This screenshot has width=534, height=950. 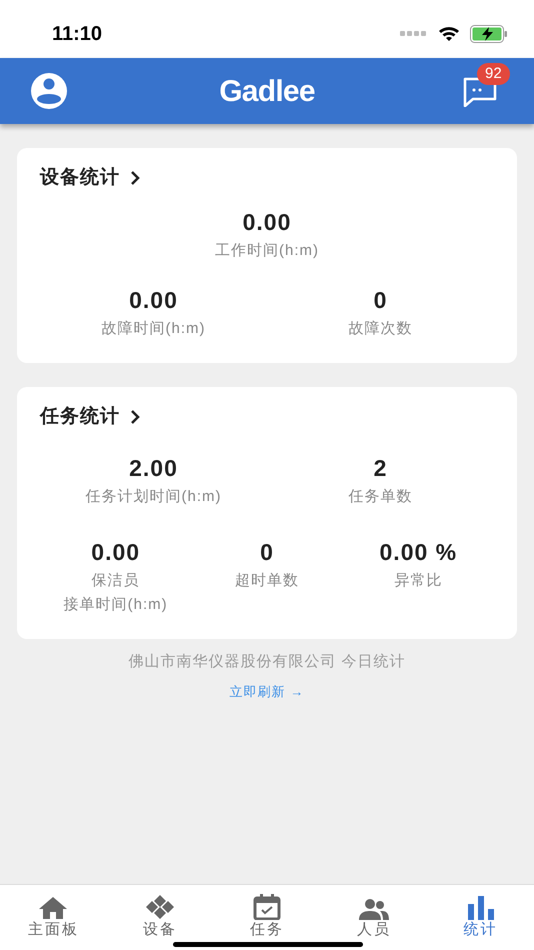 What do you see at coordinates (489, 34) in the screenshot?
I see `battery-icon` at bounding box center [489, 34].